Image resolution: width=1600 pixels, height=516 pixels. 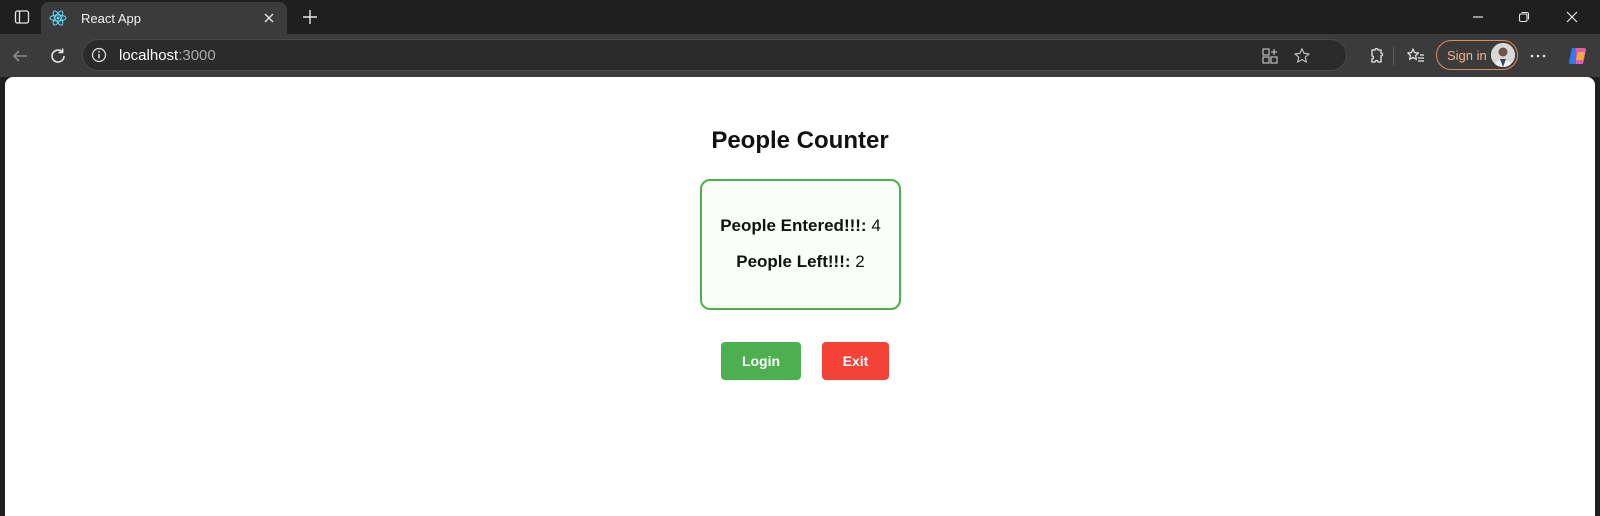 I want to click on people-left-row: People Left!!!: 2, so click(x=800, y=262).